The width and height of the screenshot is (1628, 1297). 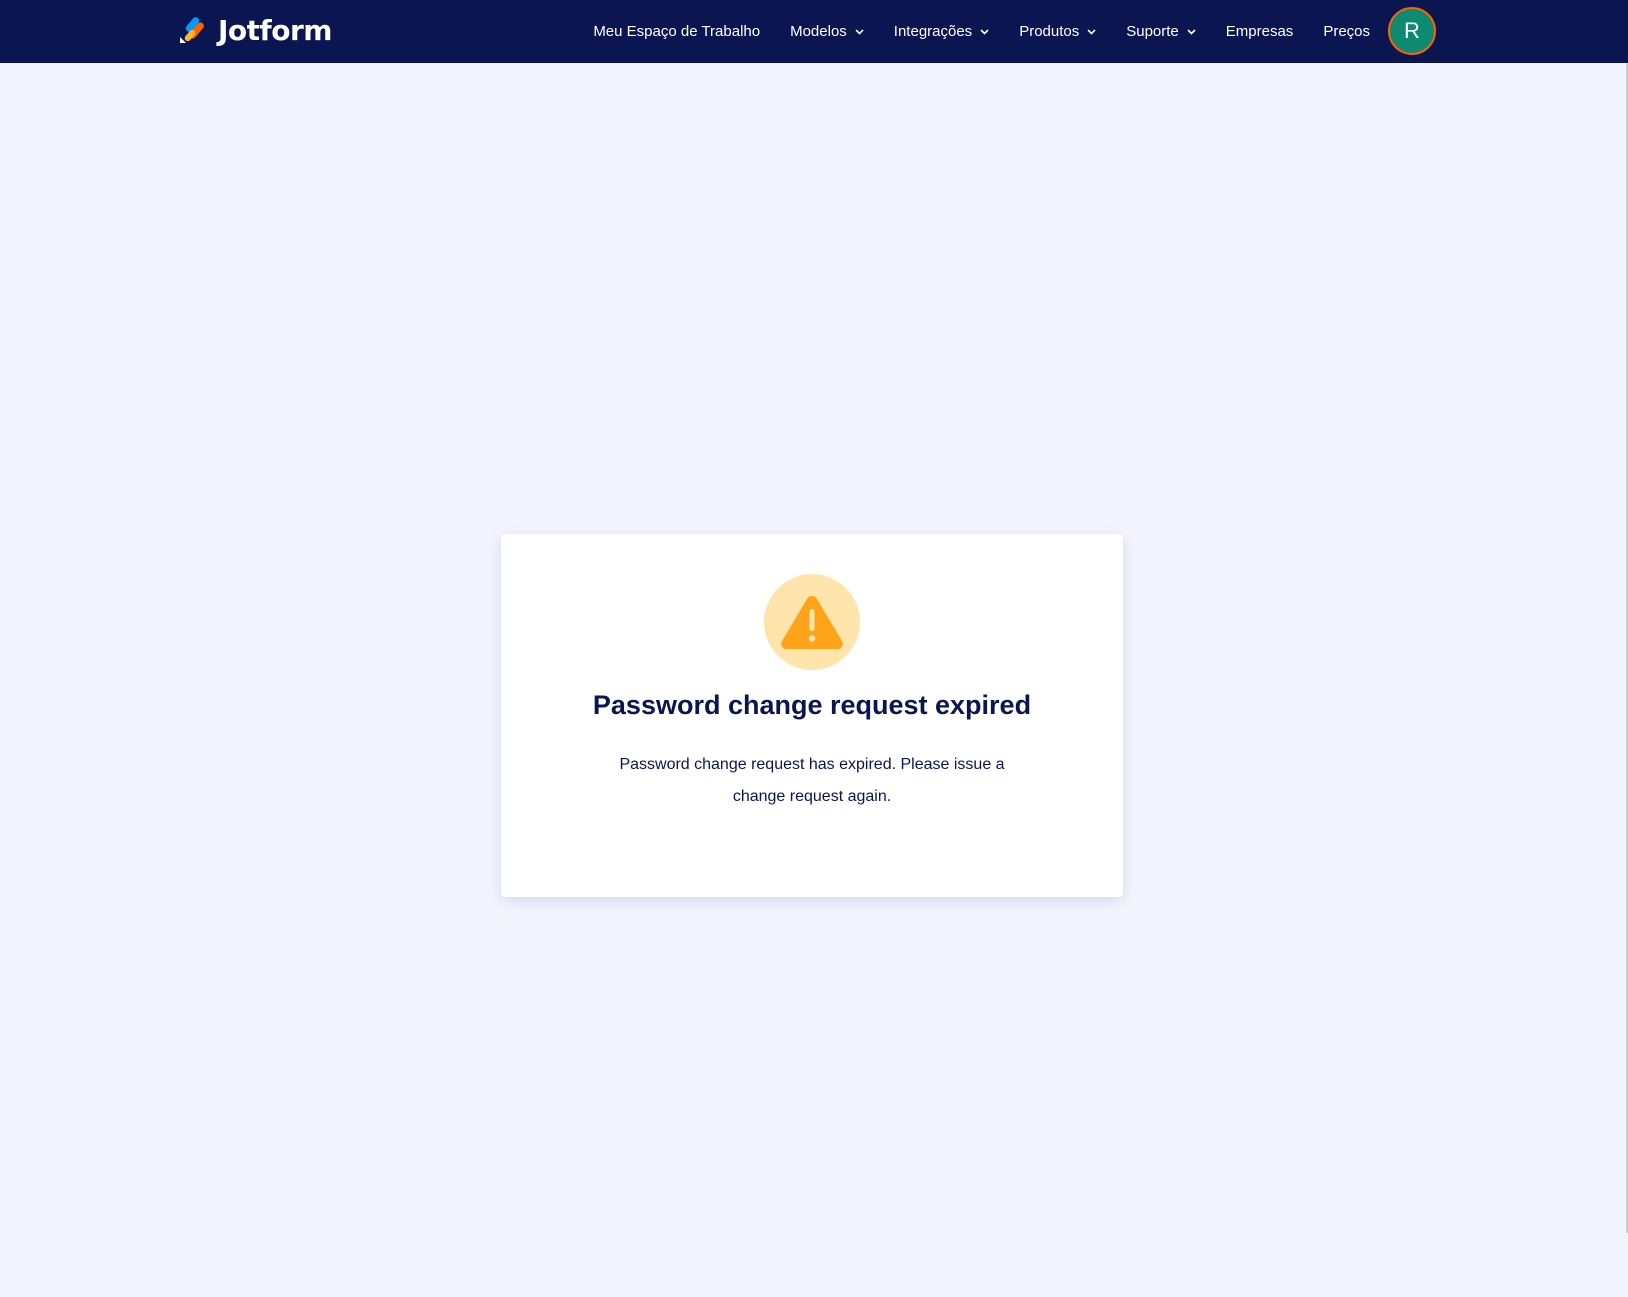 I want to click on nav-item-workspace: Meu Espaço de Trabalho, so click(x=676, y=31).